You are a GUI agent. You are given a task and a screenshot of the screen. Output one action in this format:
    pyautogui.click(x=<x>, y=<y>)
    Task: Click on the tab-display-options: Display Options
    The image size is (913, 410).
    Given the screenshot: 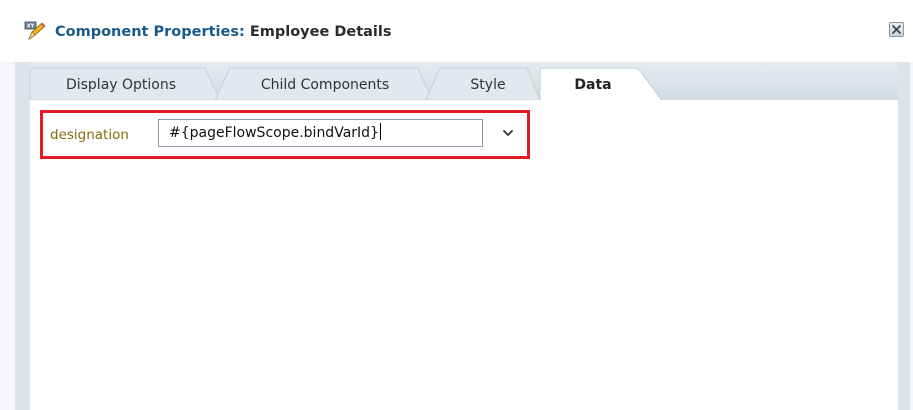 What is the action you would take?
    pyautogui.click(x=121, y=85)
    